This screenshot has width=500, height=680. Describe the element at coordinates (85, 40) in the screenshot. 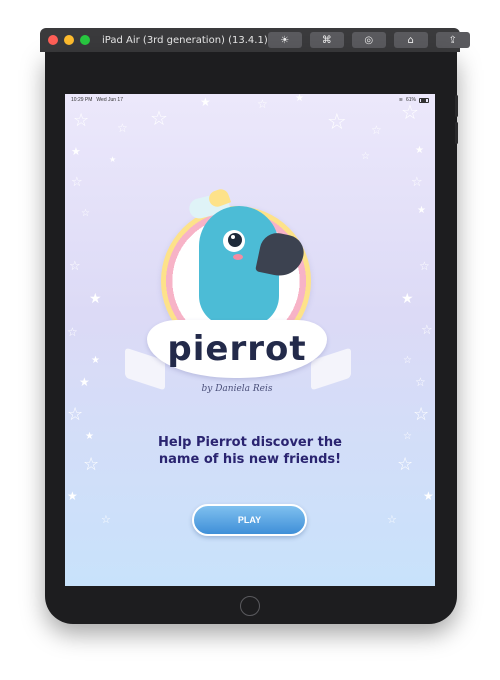

I see `zoom-window-button` at that location.